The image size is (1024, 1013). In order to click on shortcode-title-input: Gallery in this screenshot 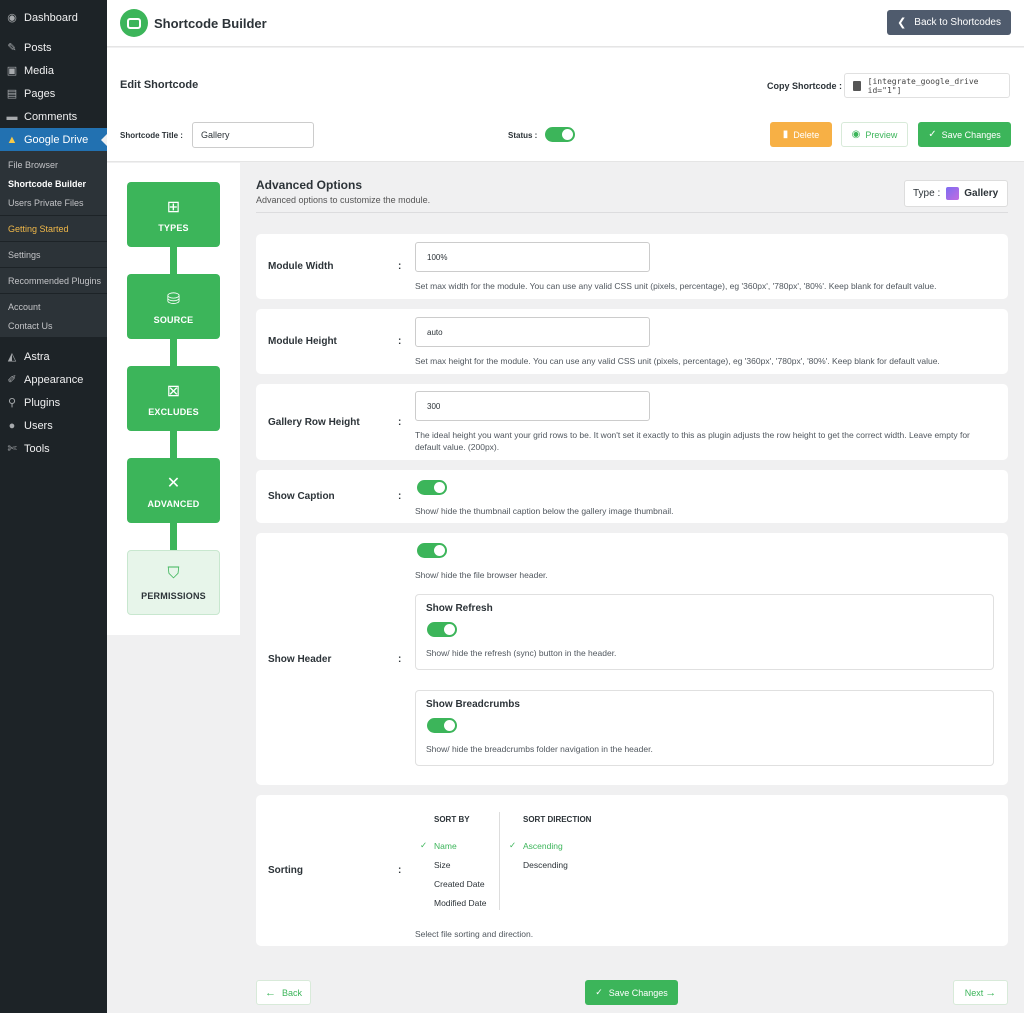, I will do `click(253, 135)`.